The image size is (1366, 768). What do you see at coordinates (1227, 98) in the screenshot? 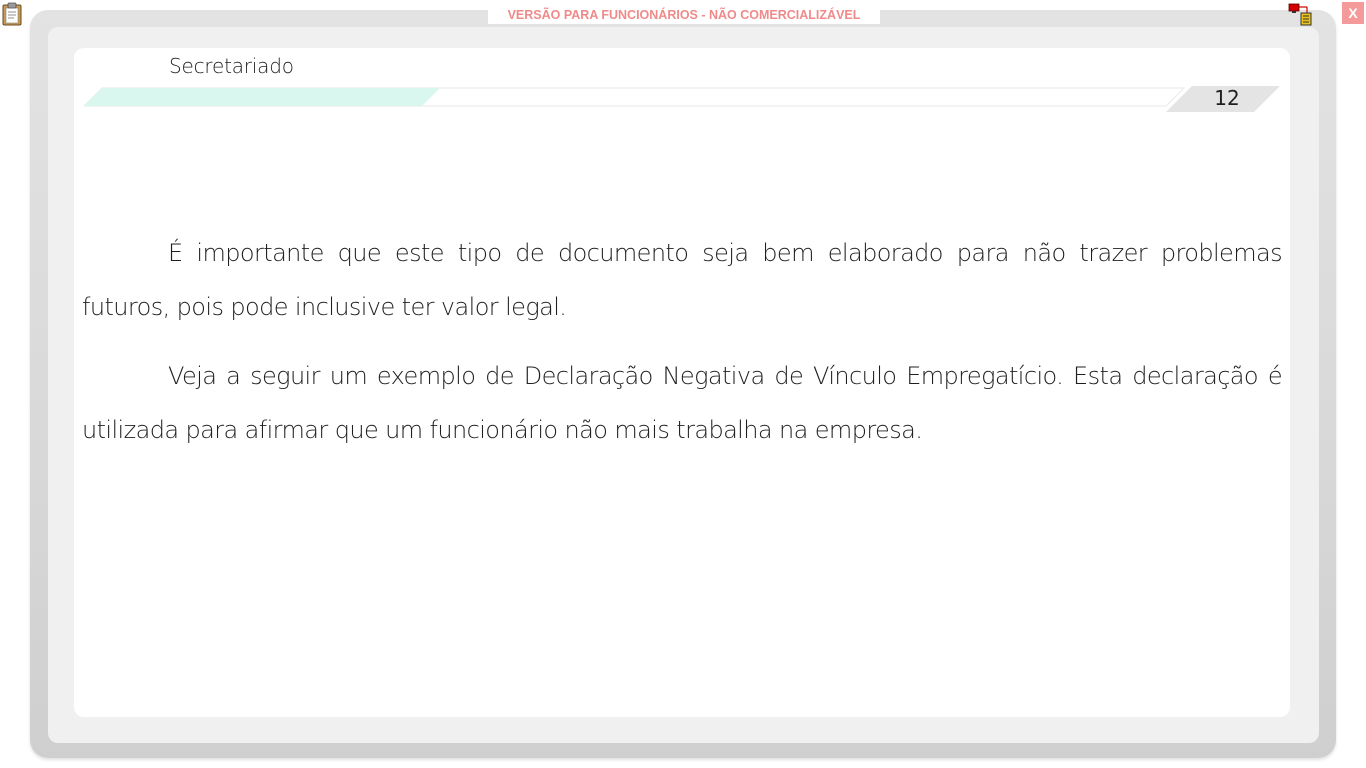
I see `page-number: 12` at bounding box center [1227, 98].